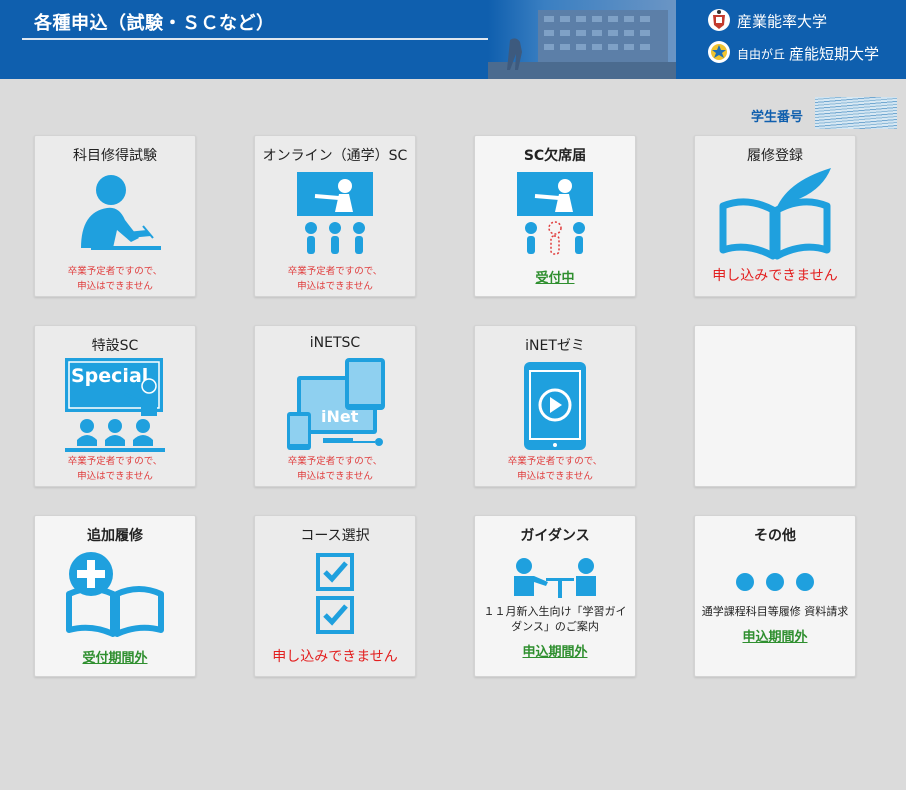 This screenshot has width=906, height=790. I want to click on brand-college: 自由が丘 産能短期大学, so click(793, 54).